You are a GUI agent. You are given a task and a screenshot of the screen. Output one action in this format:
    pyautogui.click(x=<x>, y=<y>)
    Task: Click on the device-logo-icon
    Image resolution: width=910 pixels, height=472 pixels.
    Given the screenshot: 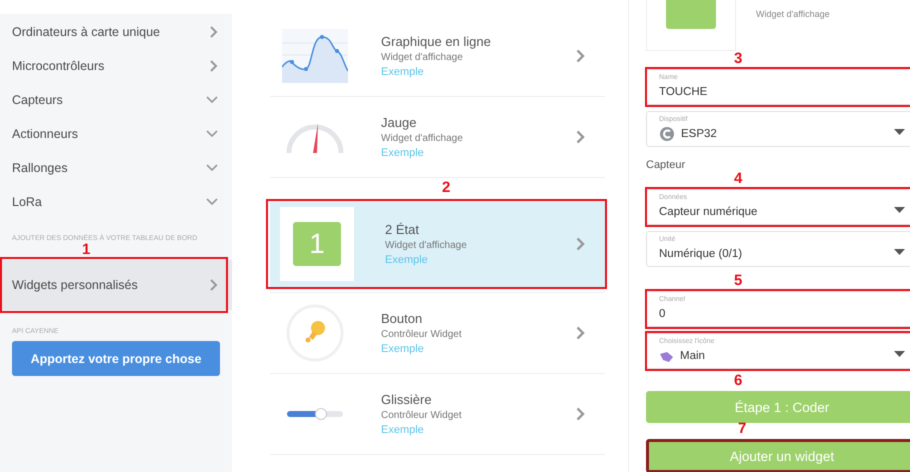 What is the action you would take?
    pyautogui.click(x=667, y=134)
    